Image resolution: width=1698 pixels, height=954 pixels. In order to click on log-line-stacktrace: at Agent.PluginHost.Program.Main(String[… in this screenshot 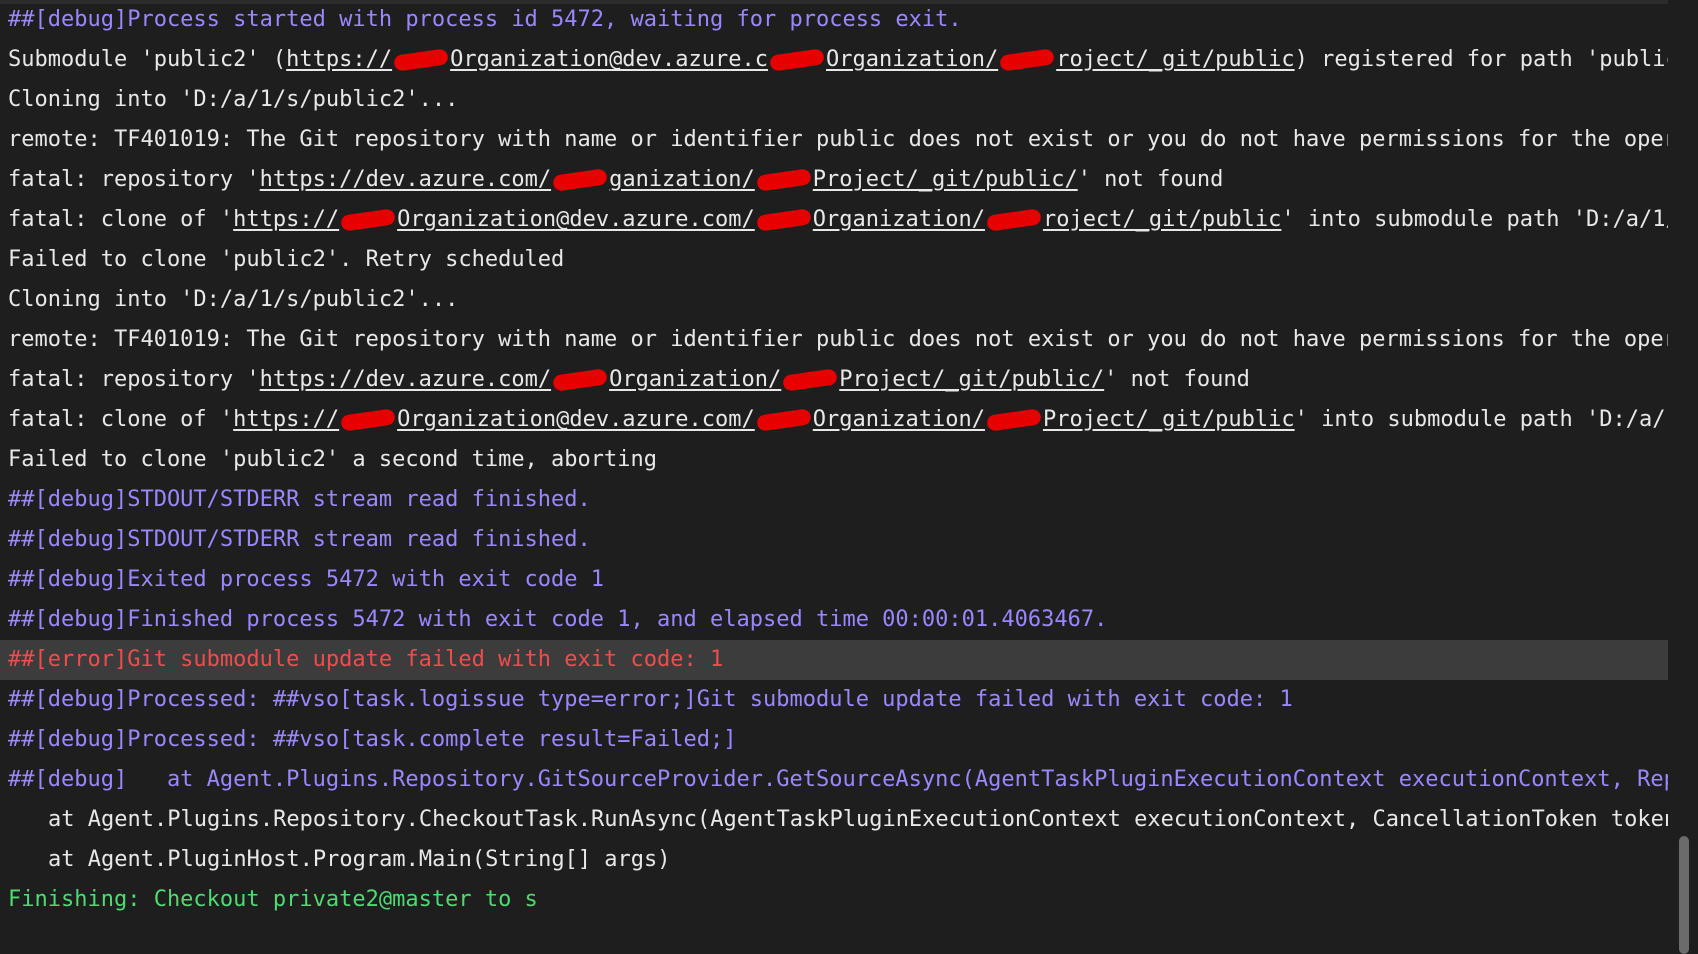, I will do `click(359, 859)`.